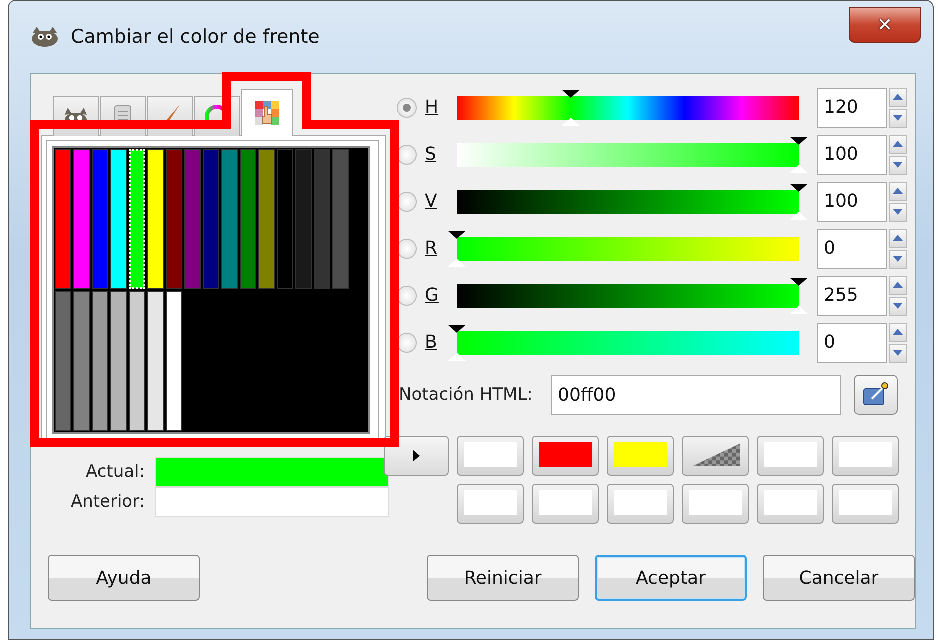 Image resolution: width=938 pixels, height=643 pixels. Describe the element at coordinates (839, 578) in the screenshot. I see `dialog-button: Cancelar` at that location.